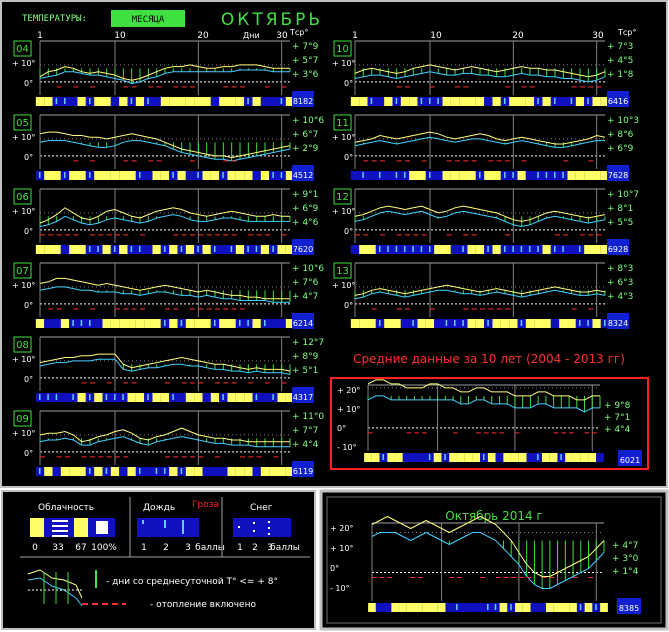 This screenshot has height=632, width=669. Describe the element at coordinates (617, 406) in the screenshot. I see `avg-value-0: + 9°8` at that location.